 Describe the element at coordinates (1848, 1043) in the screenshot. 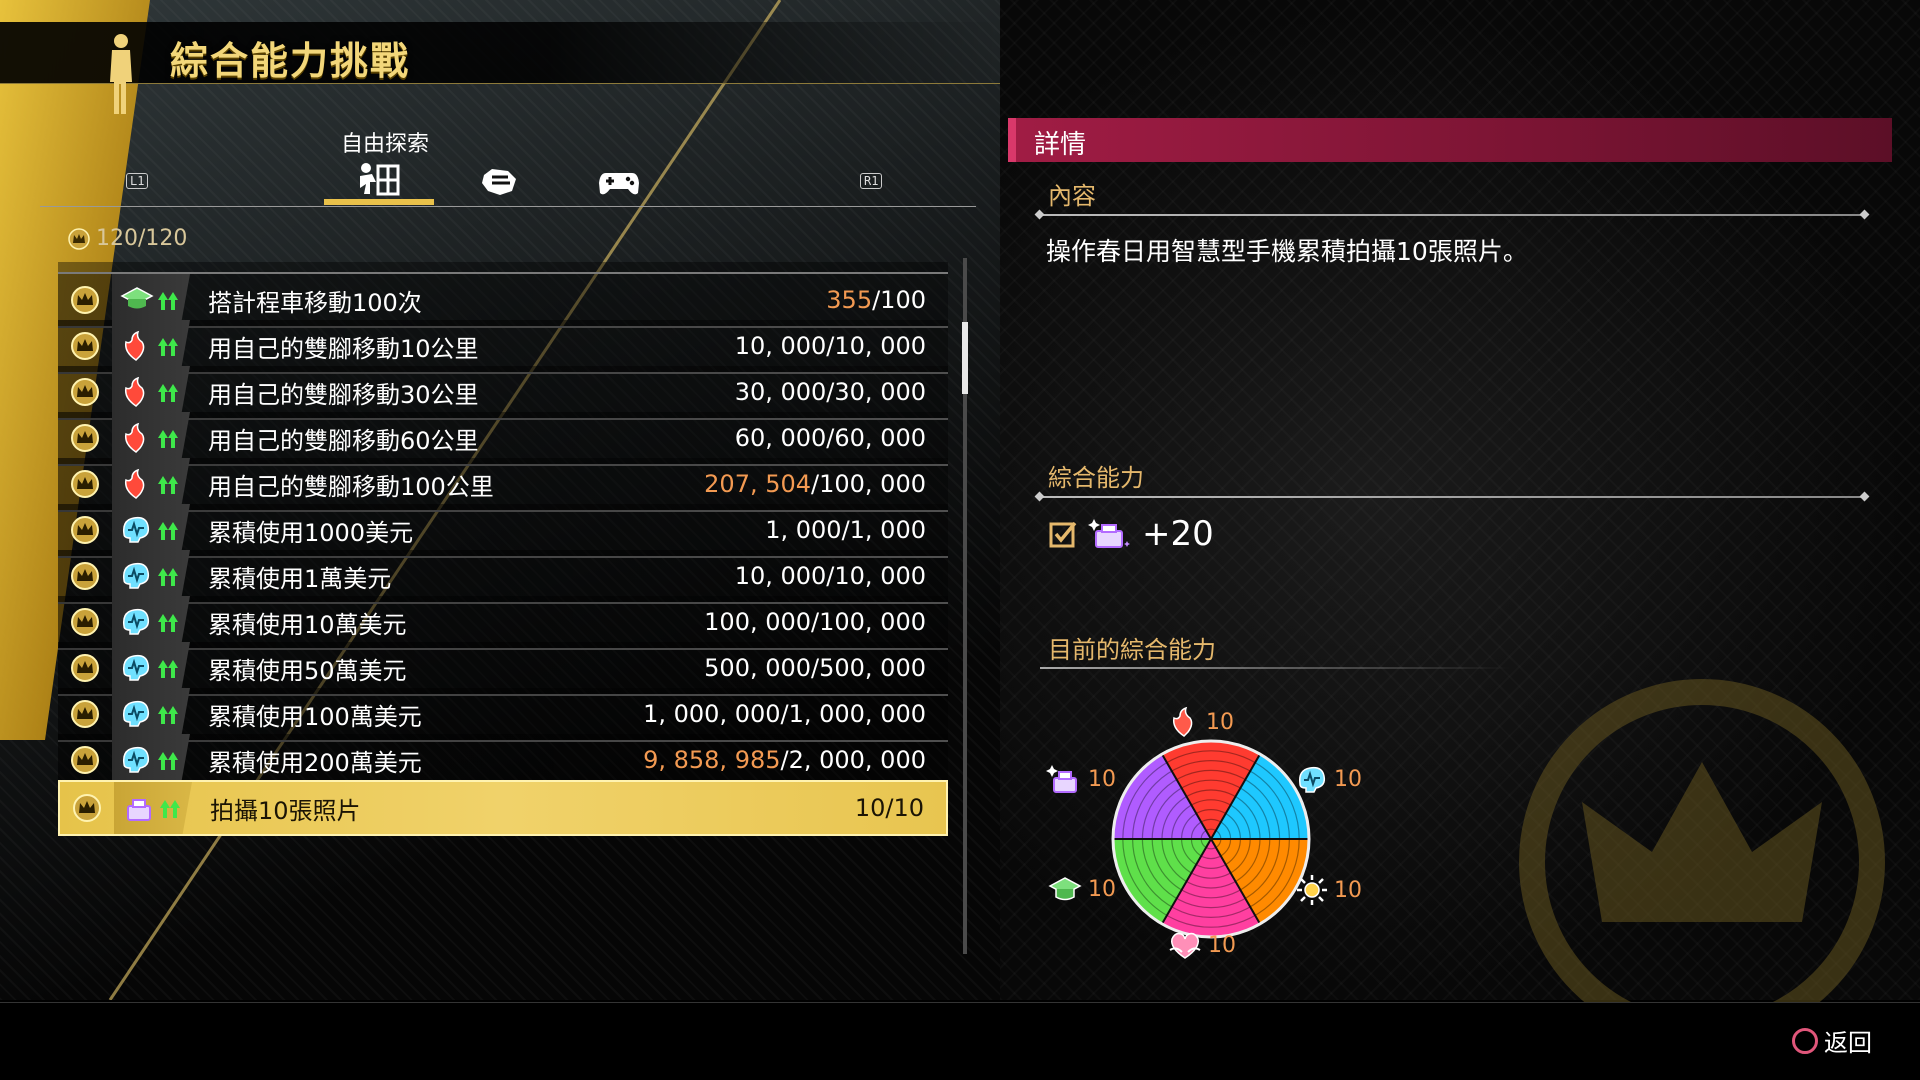

I see `back-label: 返回` at that location.